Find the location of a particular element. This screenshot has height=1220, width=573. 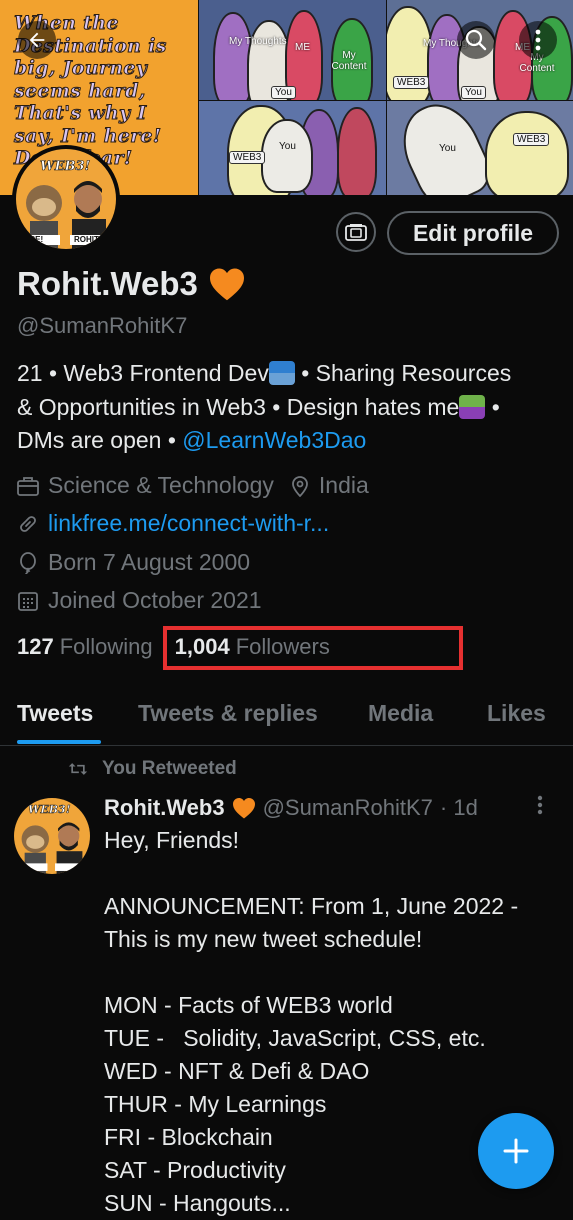

banner-quote-line: big, Journey is located at coordinates (81, 68).